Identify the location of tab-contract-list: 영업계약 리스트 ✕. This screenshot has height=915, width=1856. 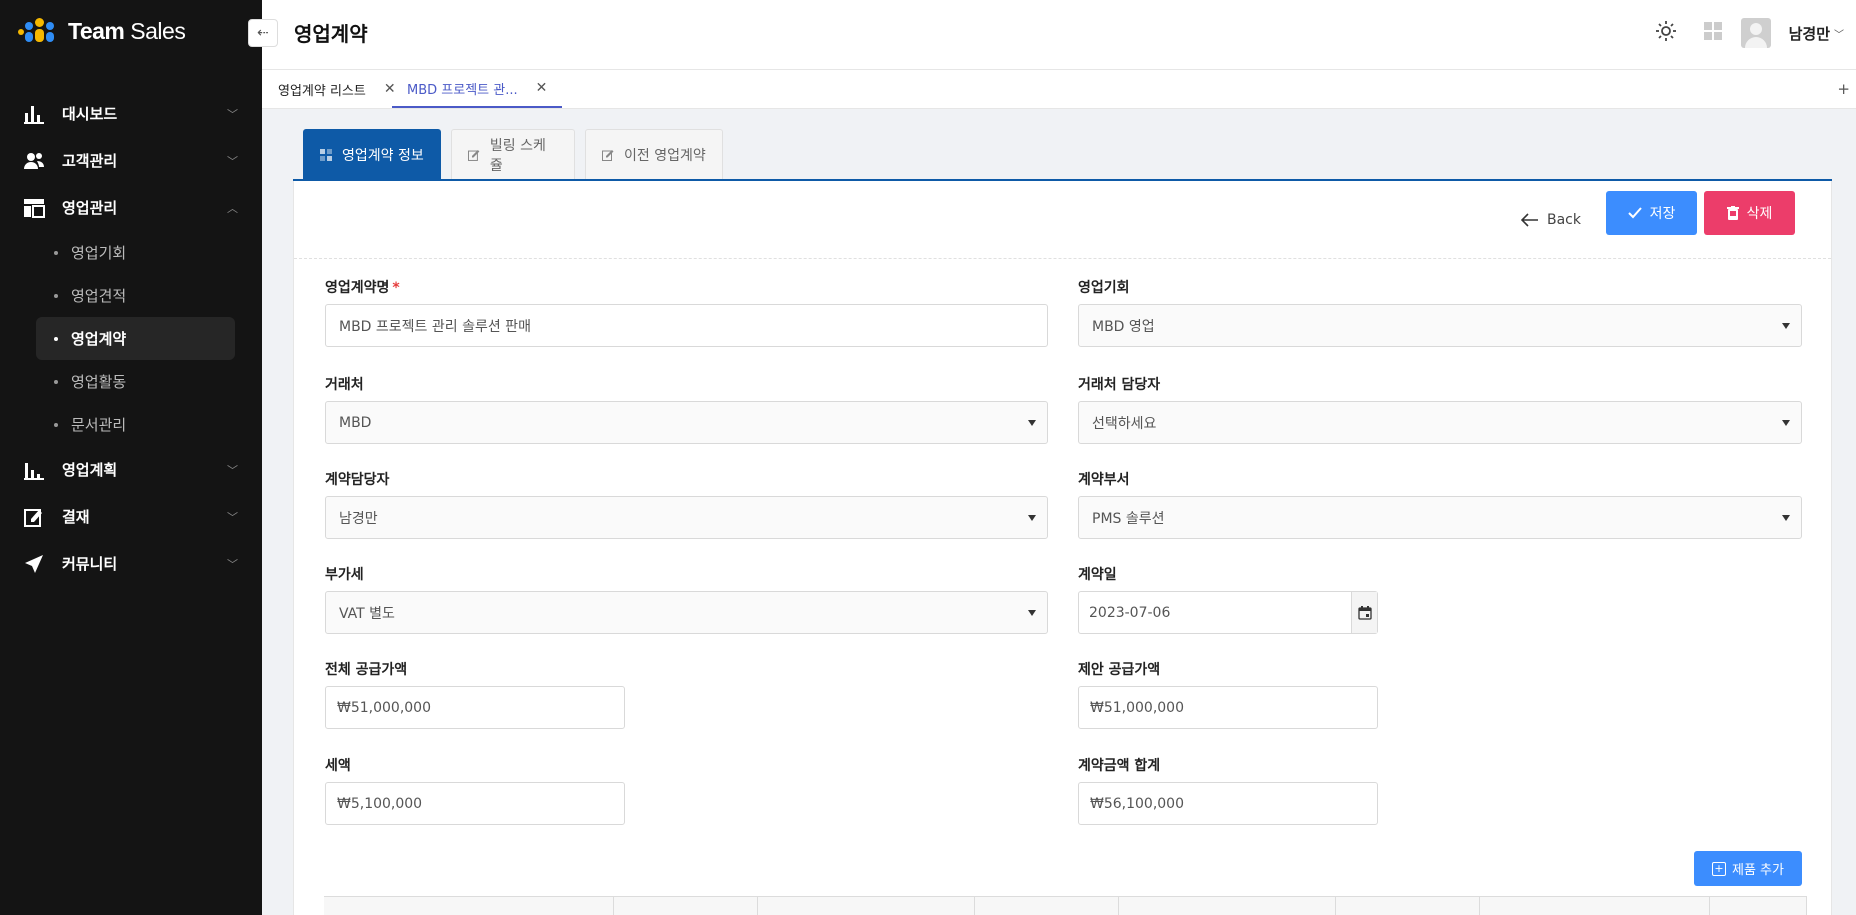
(337, 89).